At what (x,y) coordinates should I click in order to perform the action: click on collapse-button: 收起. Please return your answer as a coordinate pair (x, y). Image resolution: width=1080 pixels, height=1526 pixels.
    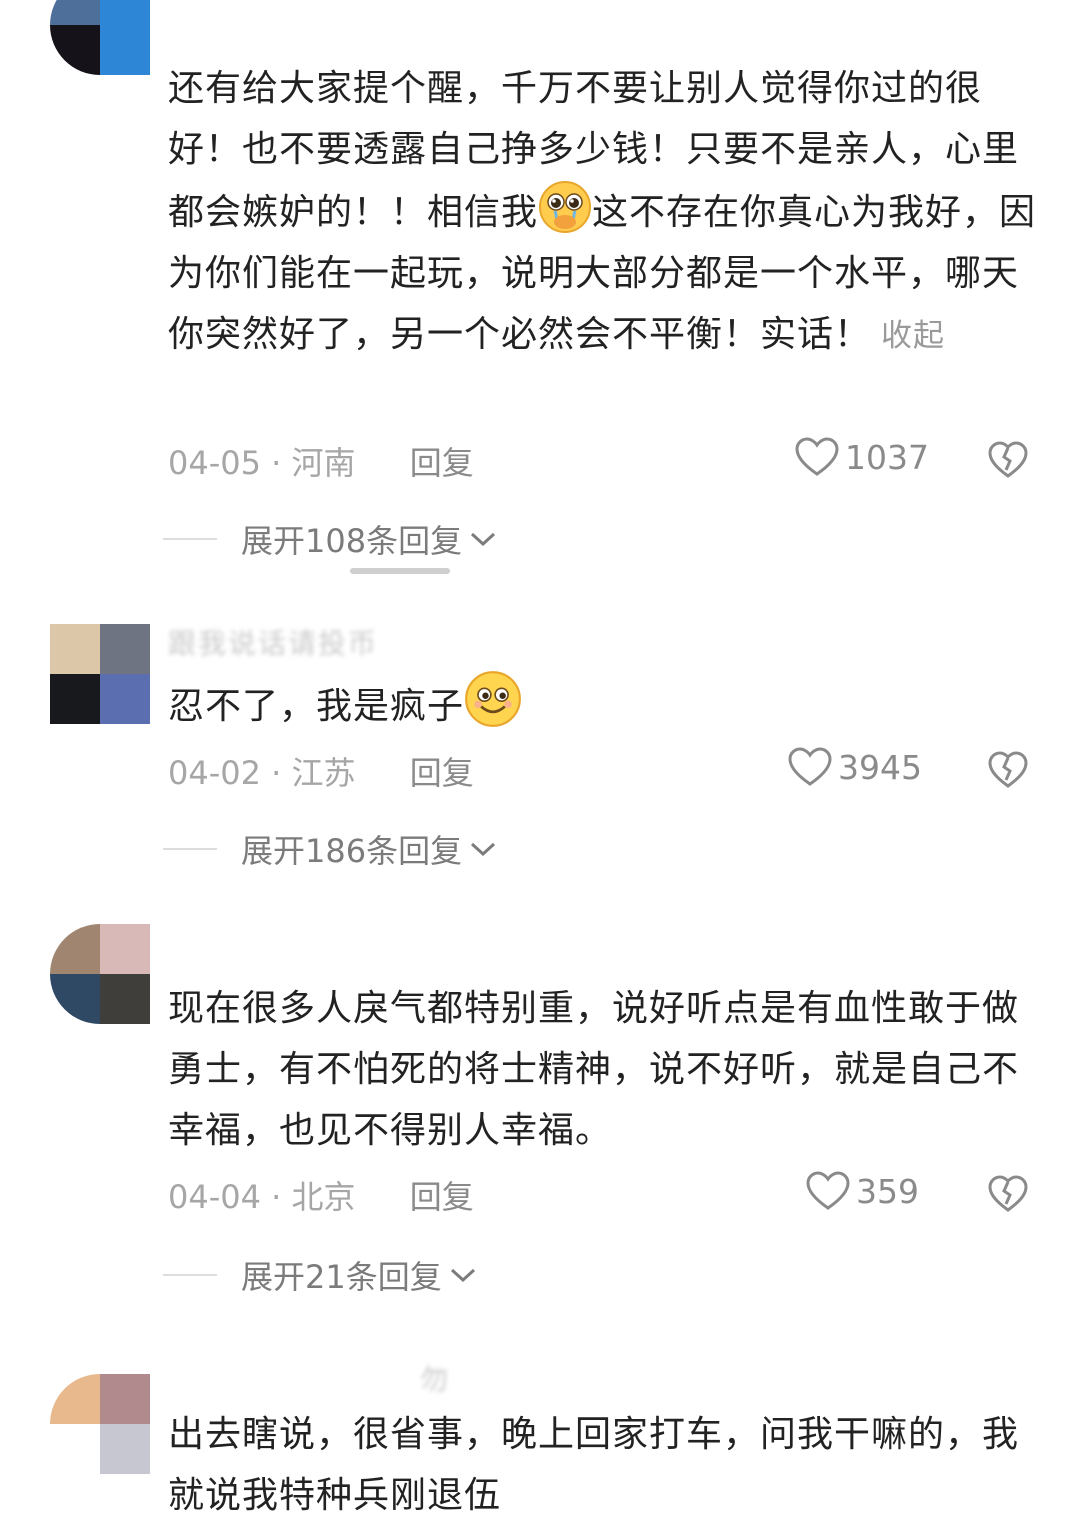
    Looking at the image, I should click on (913, 336).